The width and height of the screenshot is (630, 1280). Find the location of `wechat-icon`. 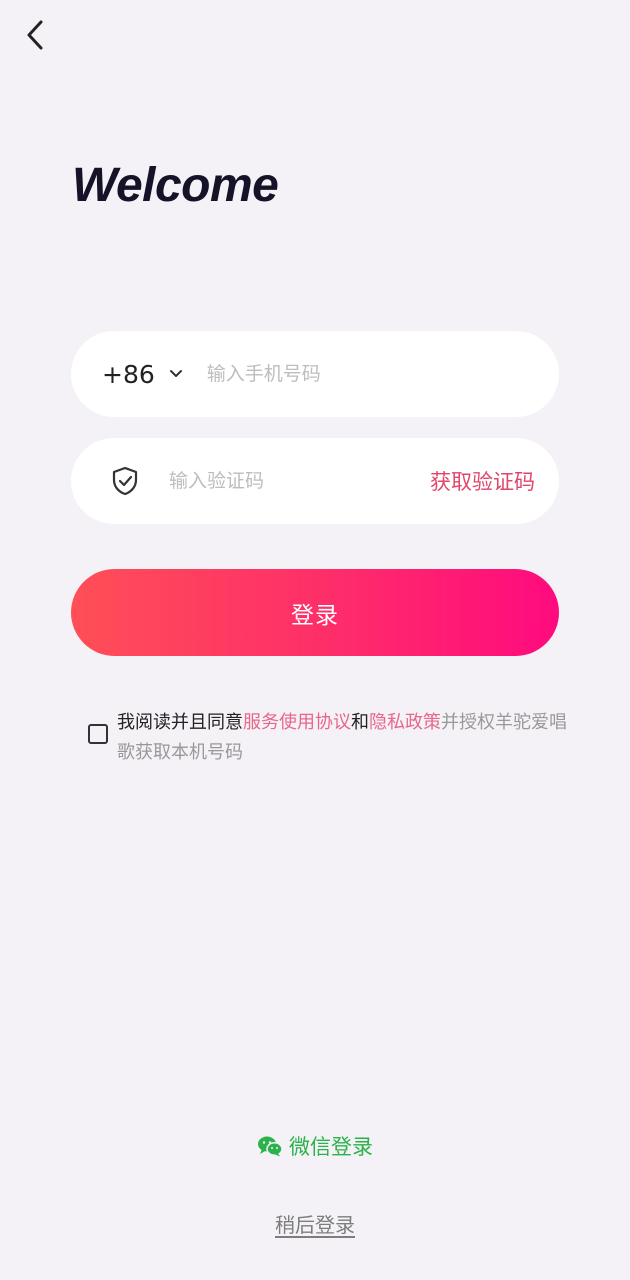

wechat-icon is located at coordinates (270, 1146).